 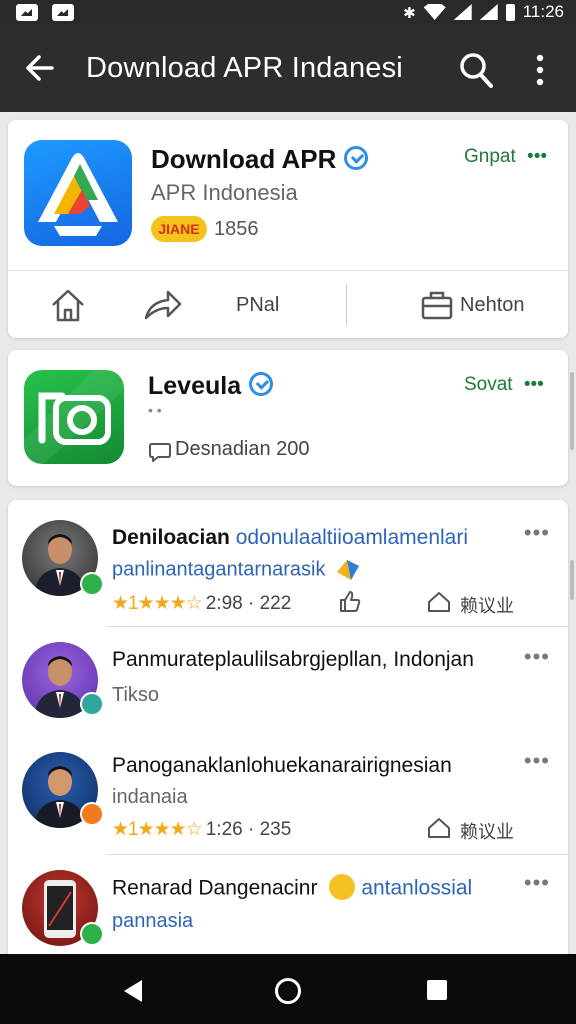 I want to click on status-bar: ✱ 11:26, so click(x=288, y=13).